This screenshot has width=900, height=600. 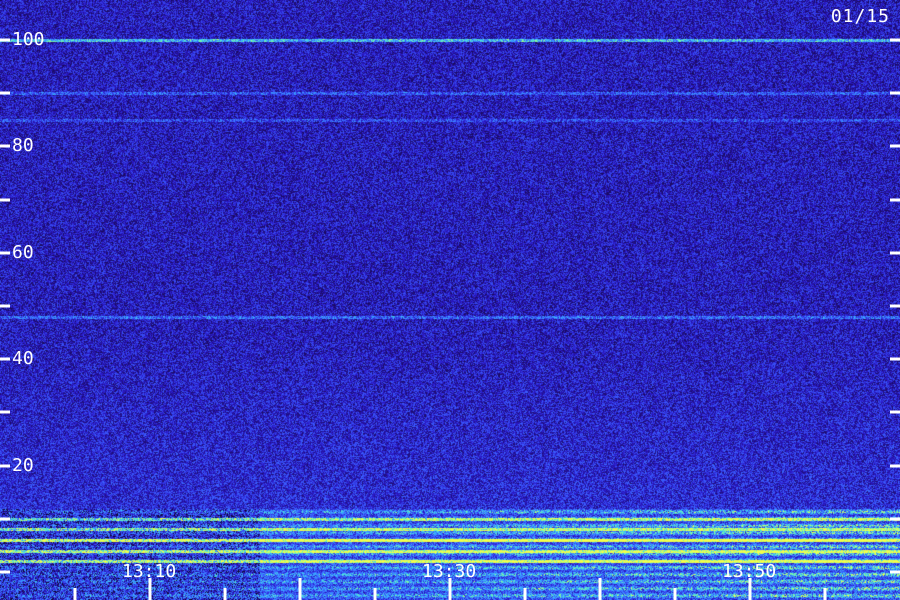 I want to click on y-tick-label: 20, so click(x=23, y=465).